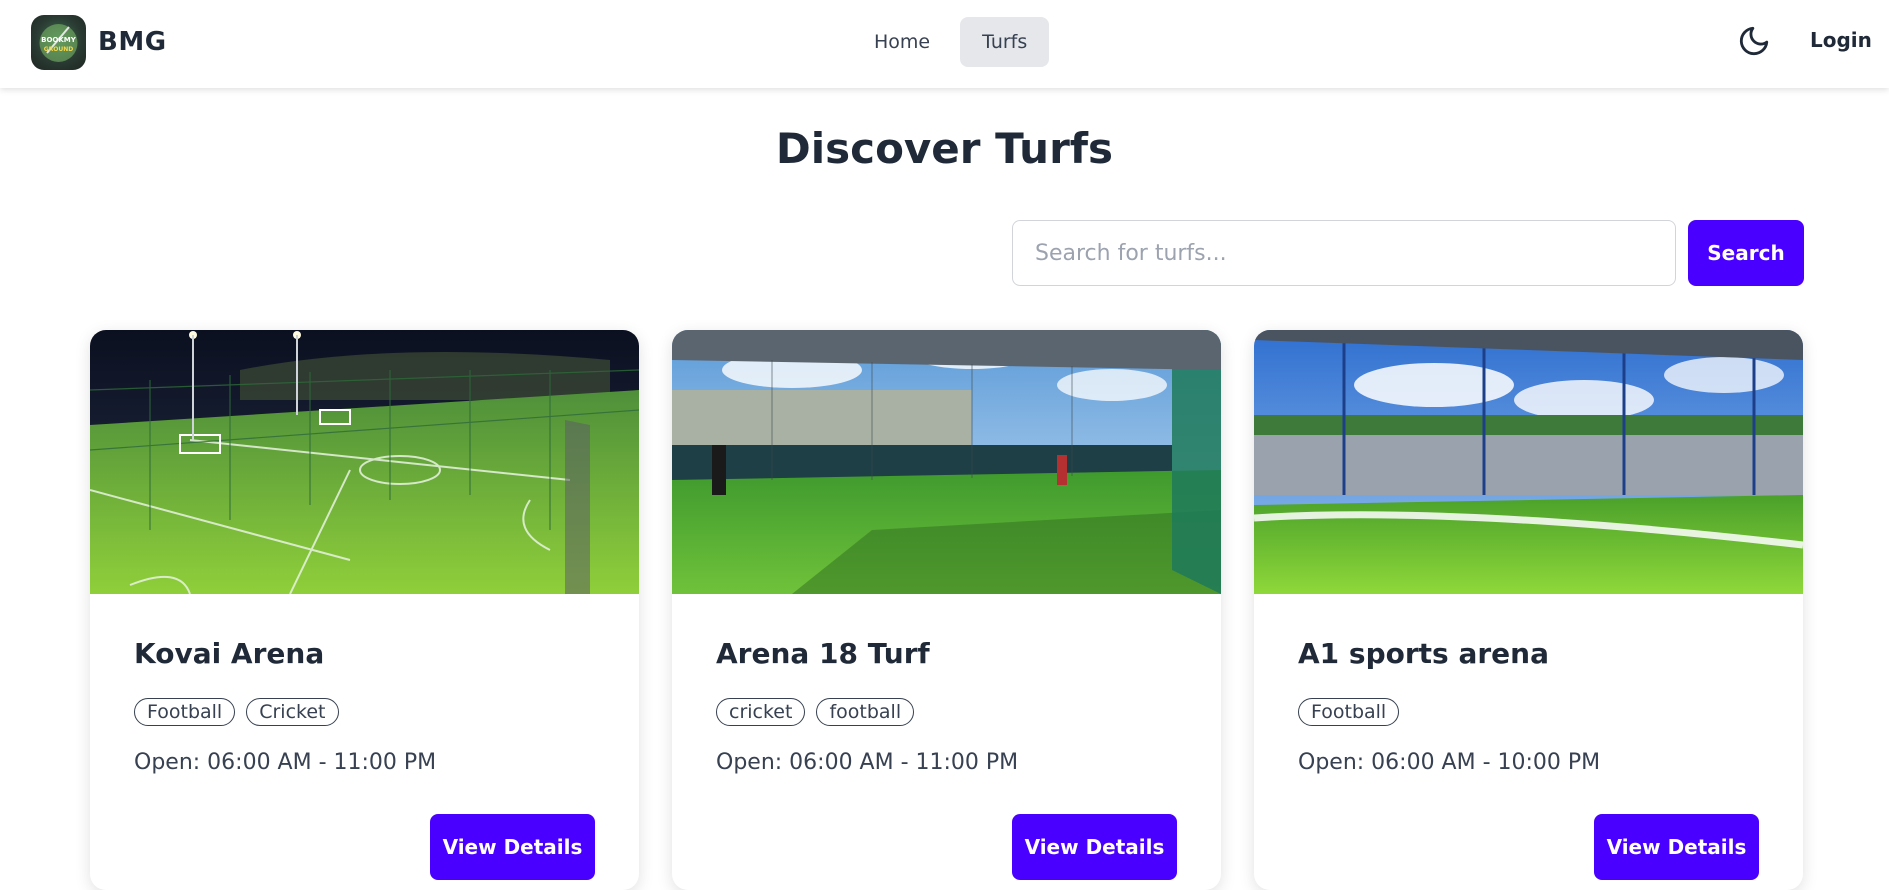 This screenshot has width=1889, height=890. What do you see at coordinates (1746, 253) in the screenshot?
I see `search-button: Search` at bounding box center [1746, 253].